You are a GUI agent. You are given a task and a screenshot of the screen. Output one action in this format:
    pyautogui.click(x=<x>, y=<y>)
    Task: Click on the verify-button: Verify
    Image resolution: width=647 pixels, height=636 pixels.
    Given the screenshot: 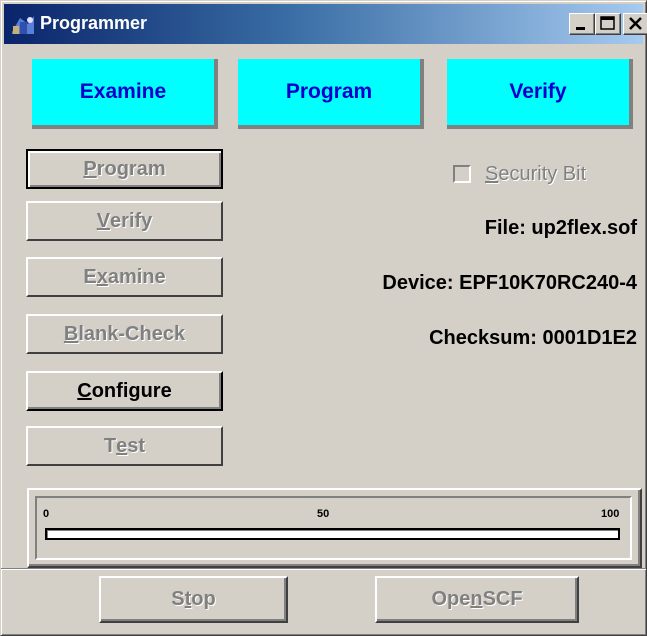 What is the action you would take?
    pyautogui.click(x=124, y=221)
    